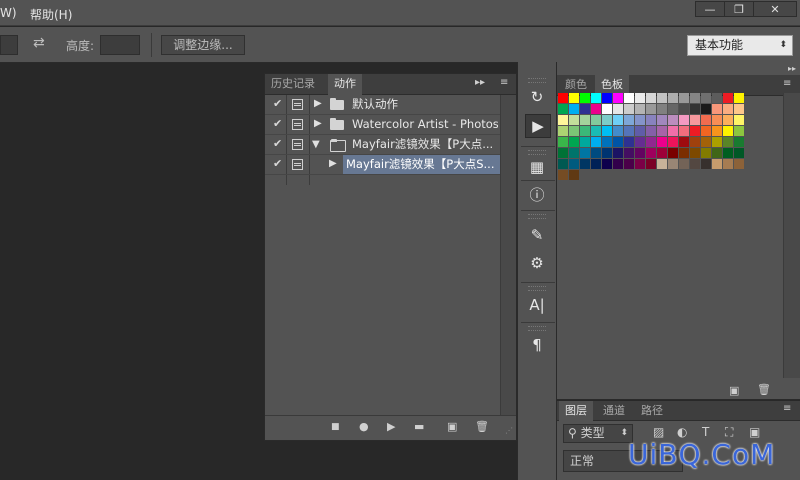 This screenshot has height=480, width=800. What do you see at coordinates (391, 426) in the screenshot?
I see `play-icon: ▶` at bounding box center [391, 426].